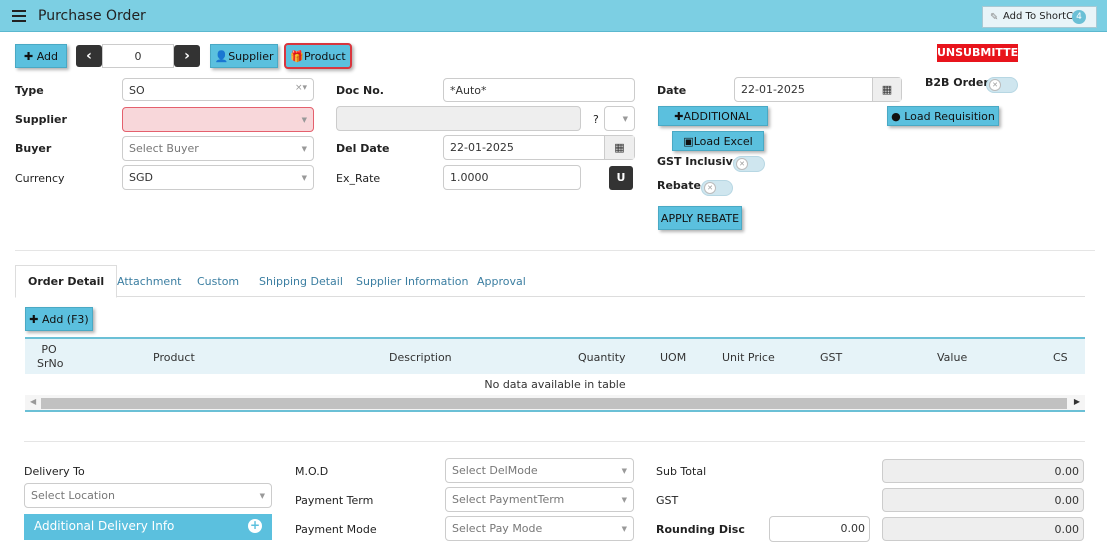  Describe the element at coordinates (723, 141) in the screenshot. I see `load-excel-label: Load Excel` at that location.